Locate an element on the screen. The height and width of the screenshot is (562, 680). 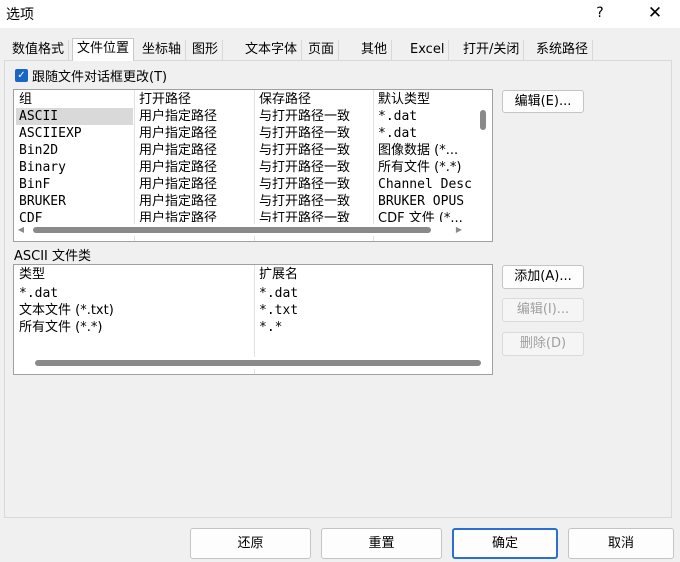
table-cell: Bin2D is located at coordinates (38, 150).